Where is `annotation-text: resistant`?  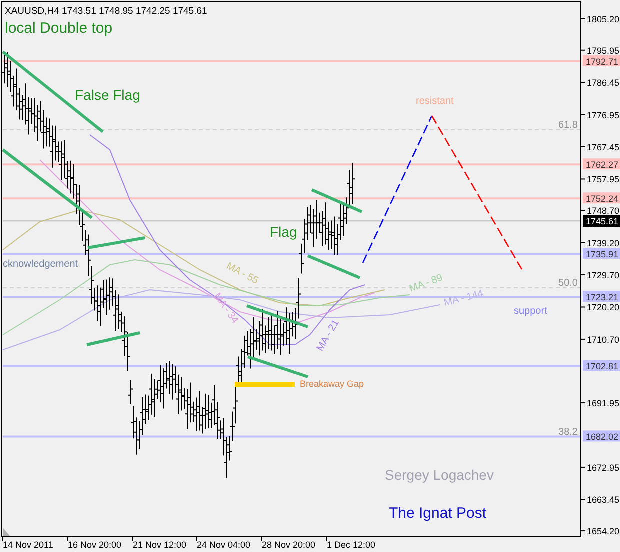
annotation-text: resistant is located at coordinates (435, 101).